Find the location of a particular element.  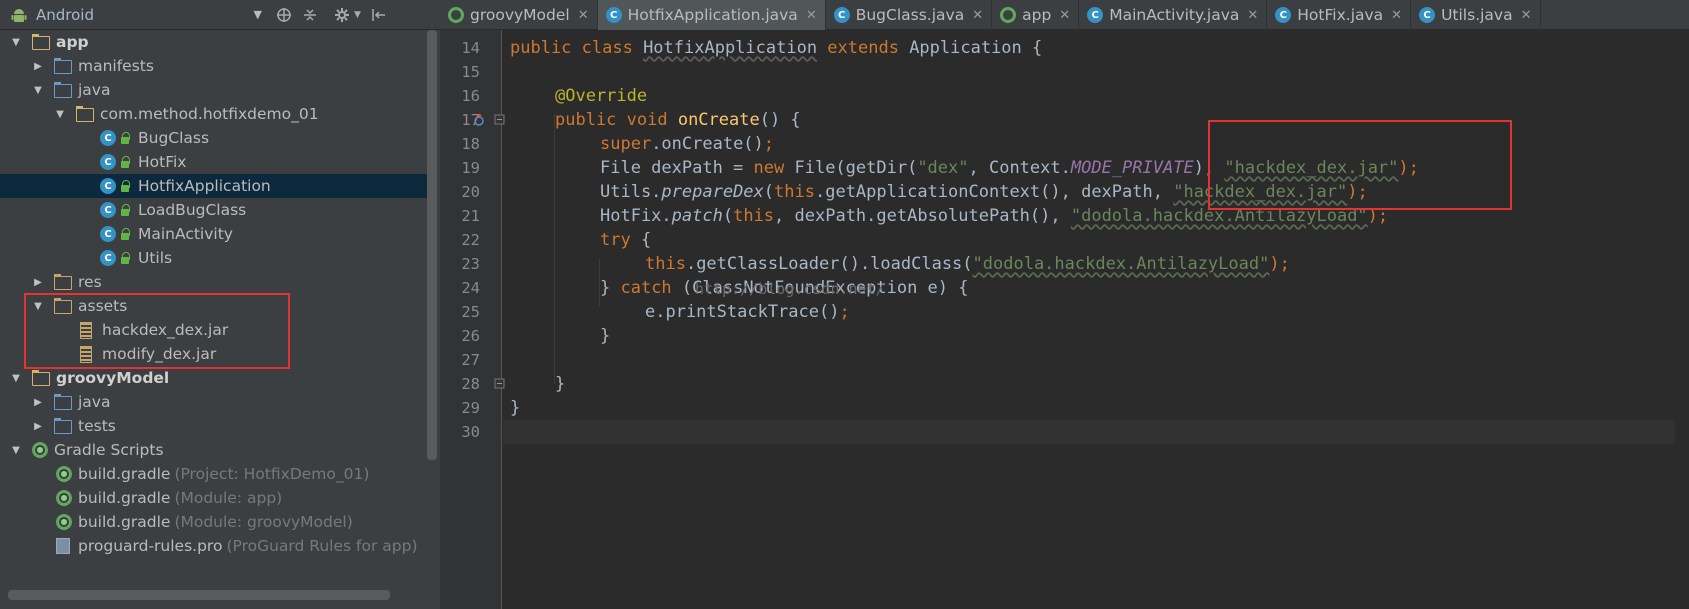

tab-label: MainActivity.java is located at coordinates (1174, 15).